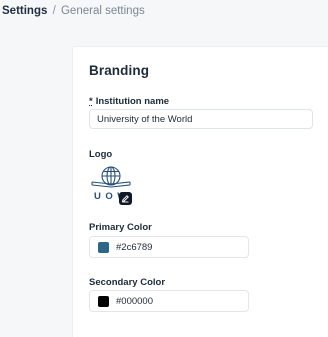 This screenshot has width=328, height=337. Describe the element at coordinates (132, 101) in the screenshot. I see `institution-name-label-text: Institution name` at that location.